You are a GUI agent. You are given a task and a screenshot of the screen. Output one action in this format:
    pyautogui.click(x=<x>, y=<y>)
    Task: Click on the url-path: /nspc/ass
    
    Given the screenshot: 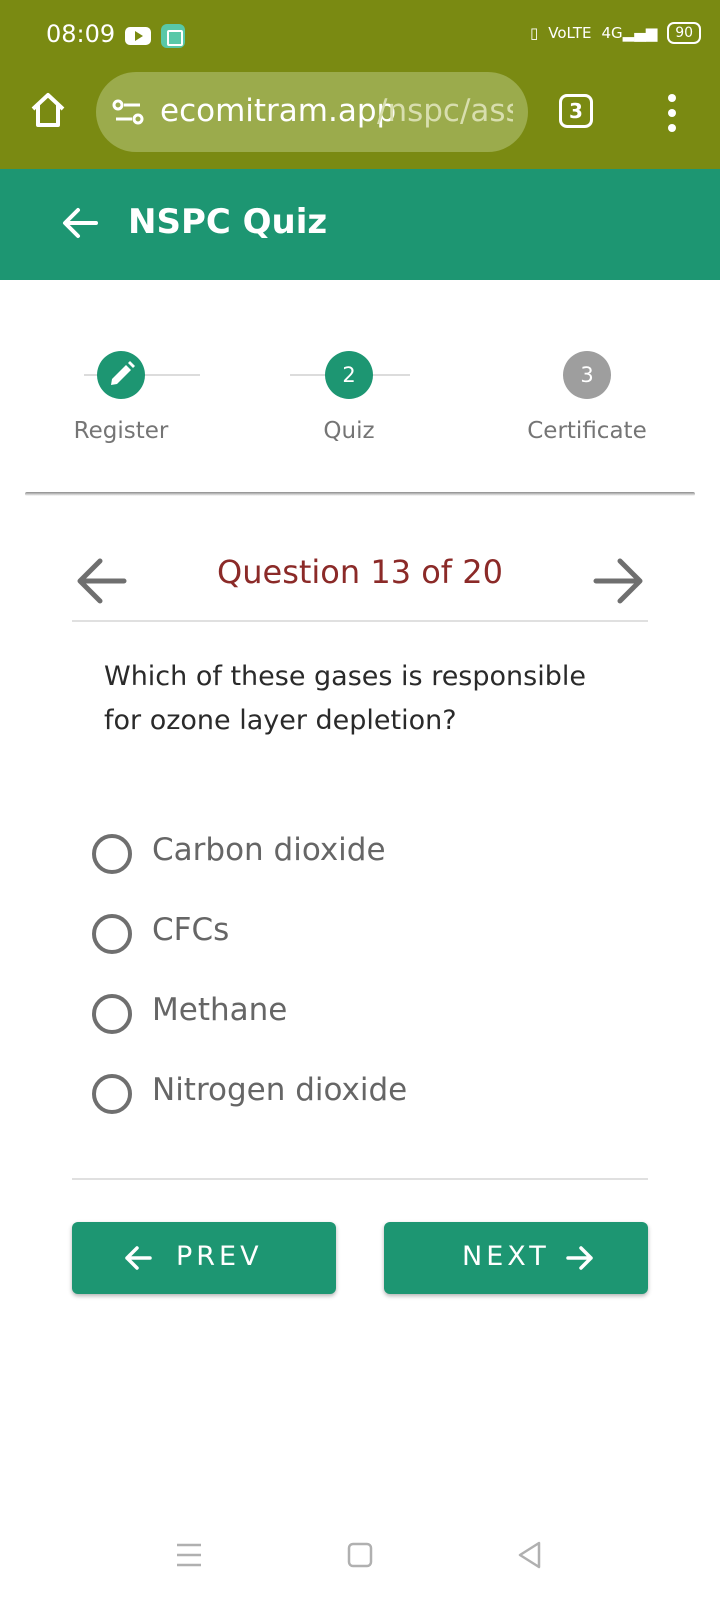 What is the action you would take?
    pyautogui.click(x=445, y=111)
    